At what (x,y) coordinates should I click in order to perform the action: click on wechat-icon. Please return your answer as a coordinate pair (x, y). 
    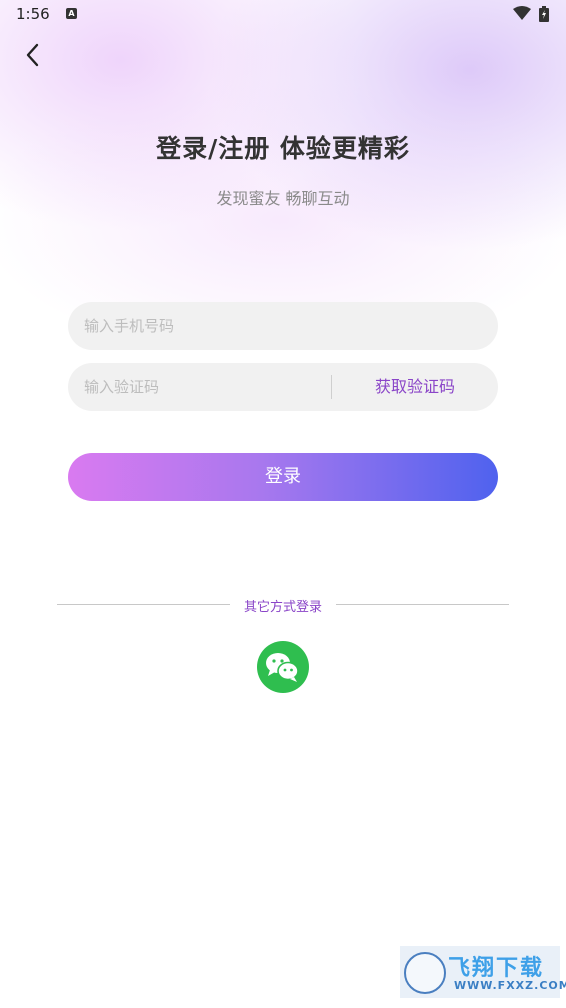
    Looking at the image, I should click on (282, 667).